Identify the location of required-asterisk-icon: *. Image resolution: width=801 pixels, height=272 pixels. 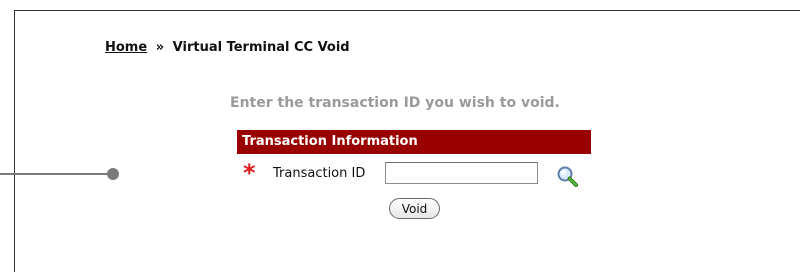
(249, 173).